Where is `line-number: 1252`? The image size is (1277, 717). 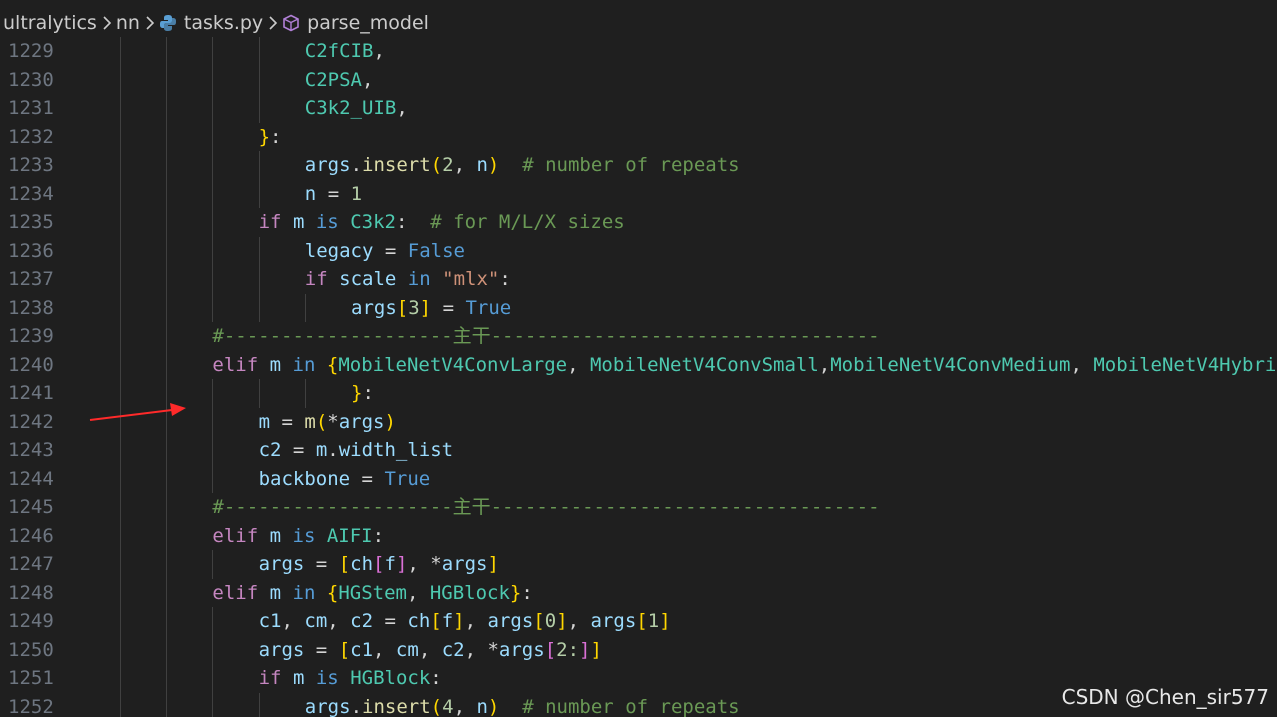
line-number: 1252 is located at coordinates (31, 706).